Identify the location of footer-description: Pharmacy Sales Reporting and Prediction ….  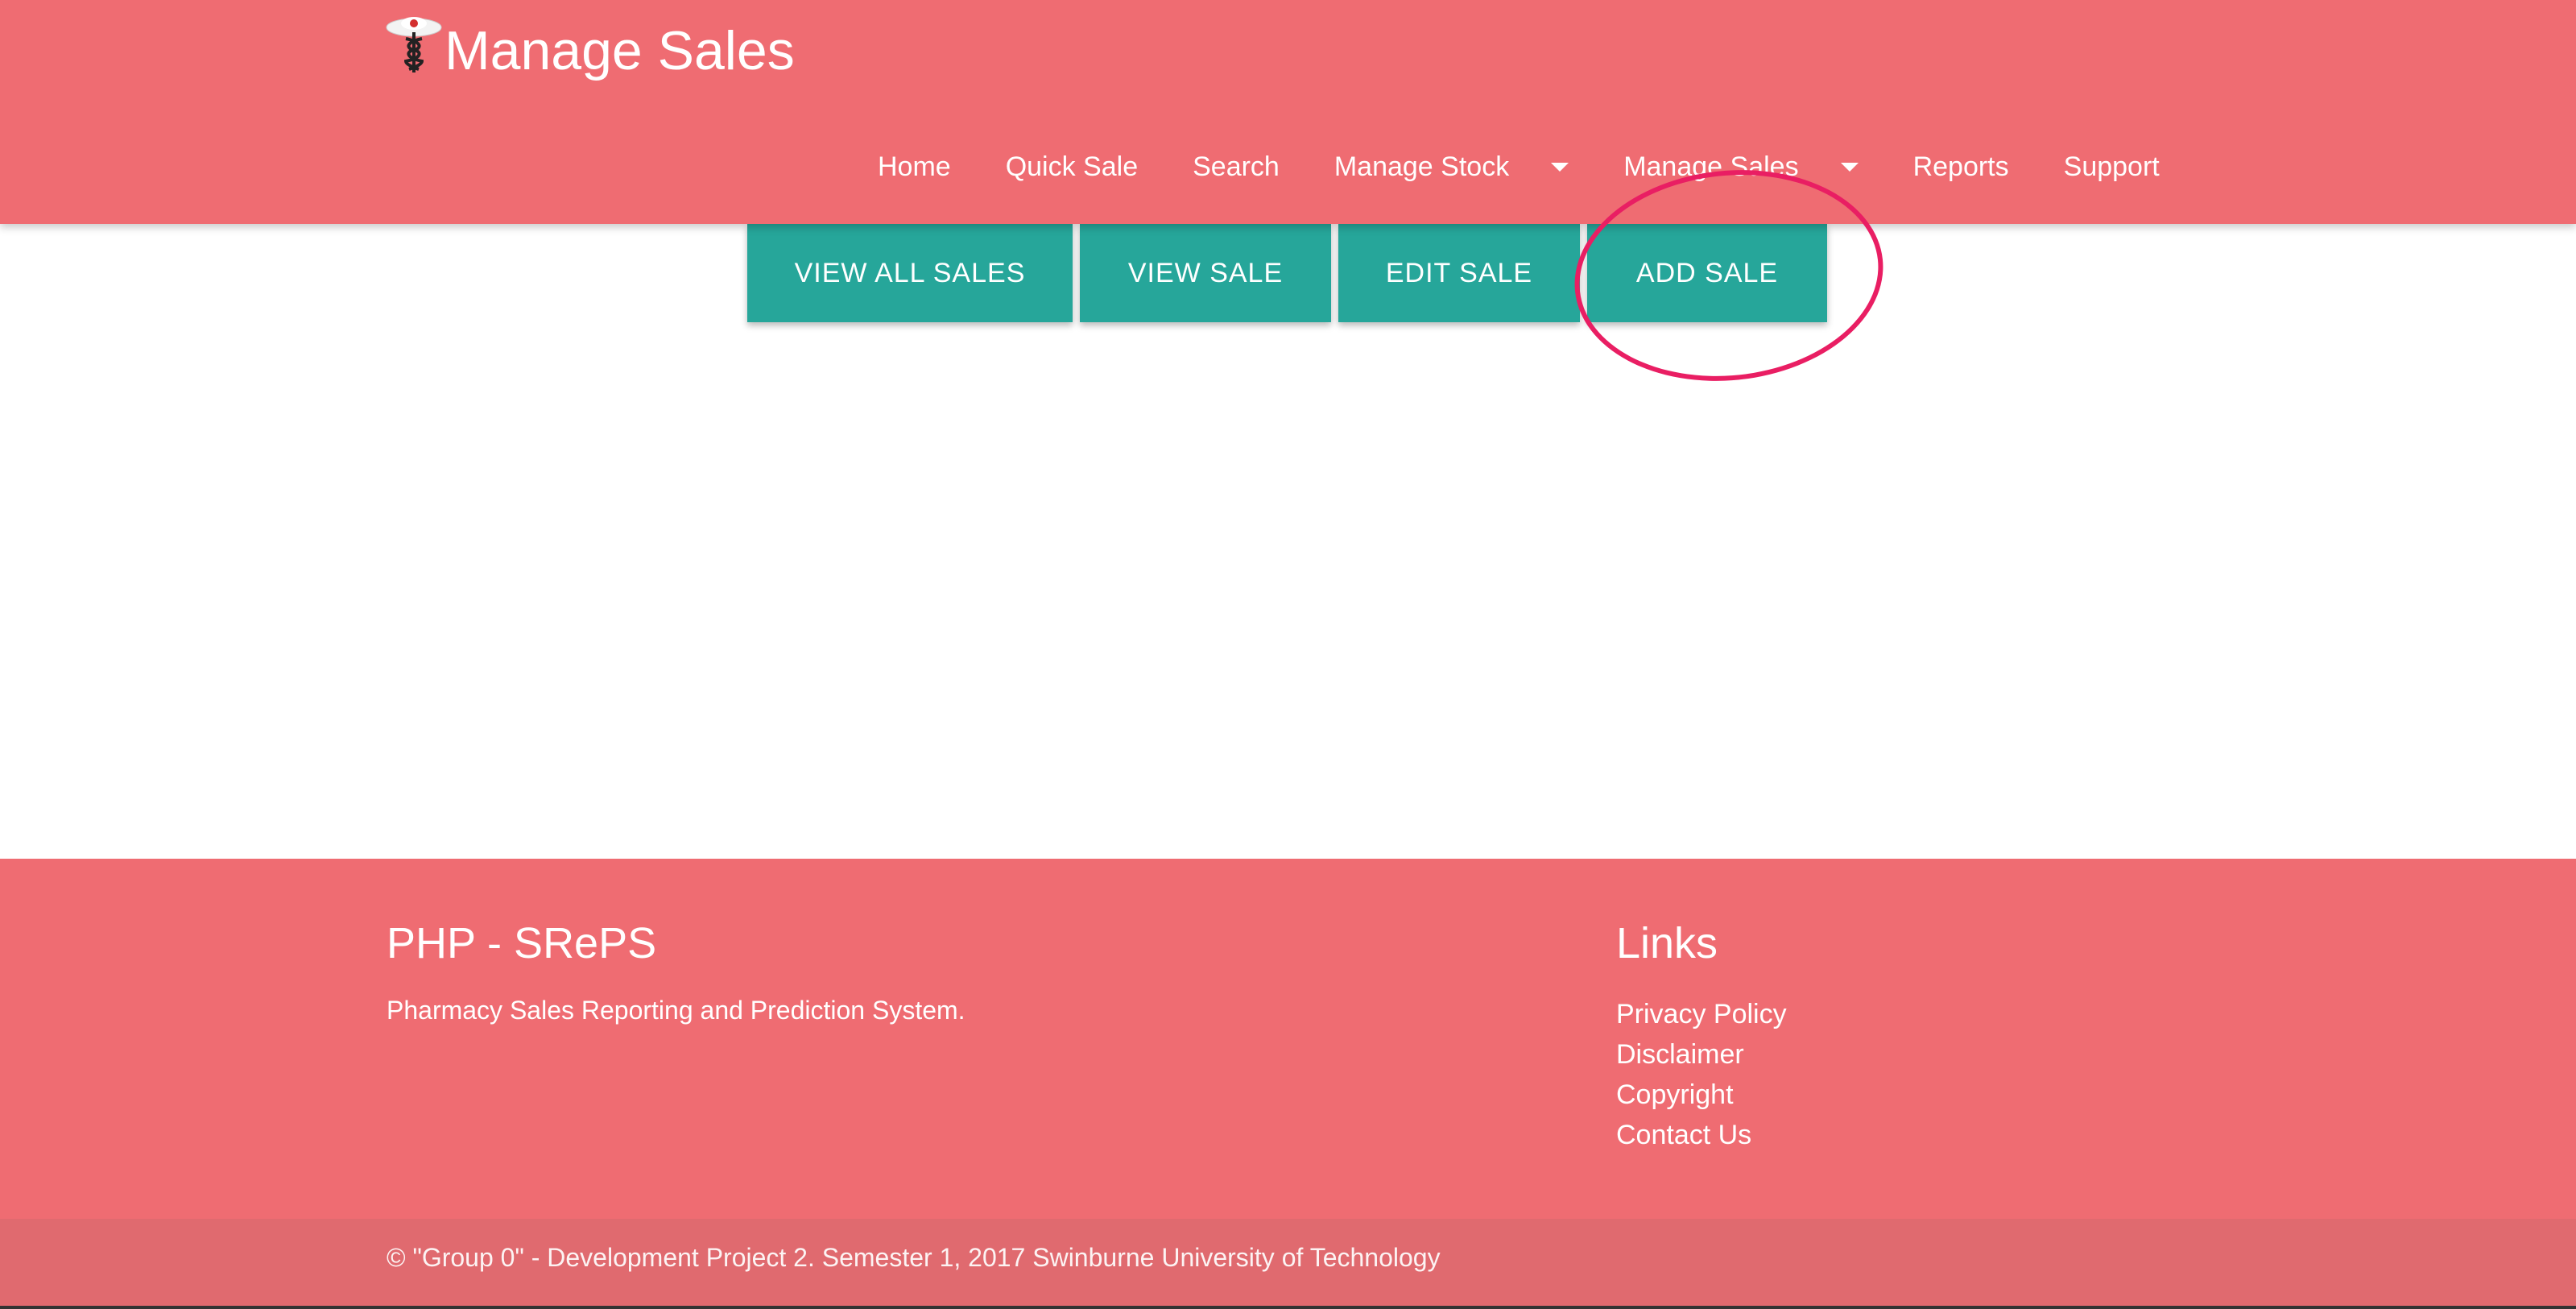
(676, 1010).